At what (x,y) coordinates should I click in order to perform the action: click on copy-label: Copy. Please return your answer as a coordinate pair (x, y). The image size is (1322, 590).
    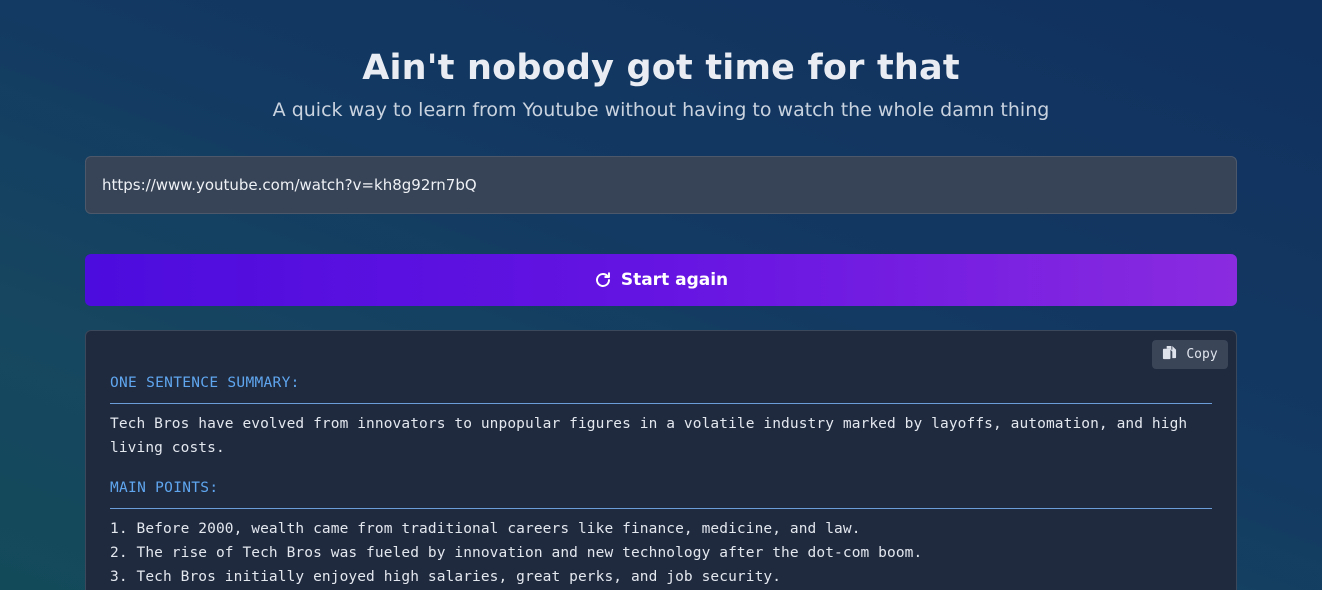
    Looking at the image, I should click on (1202, 354).